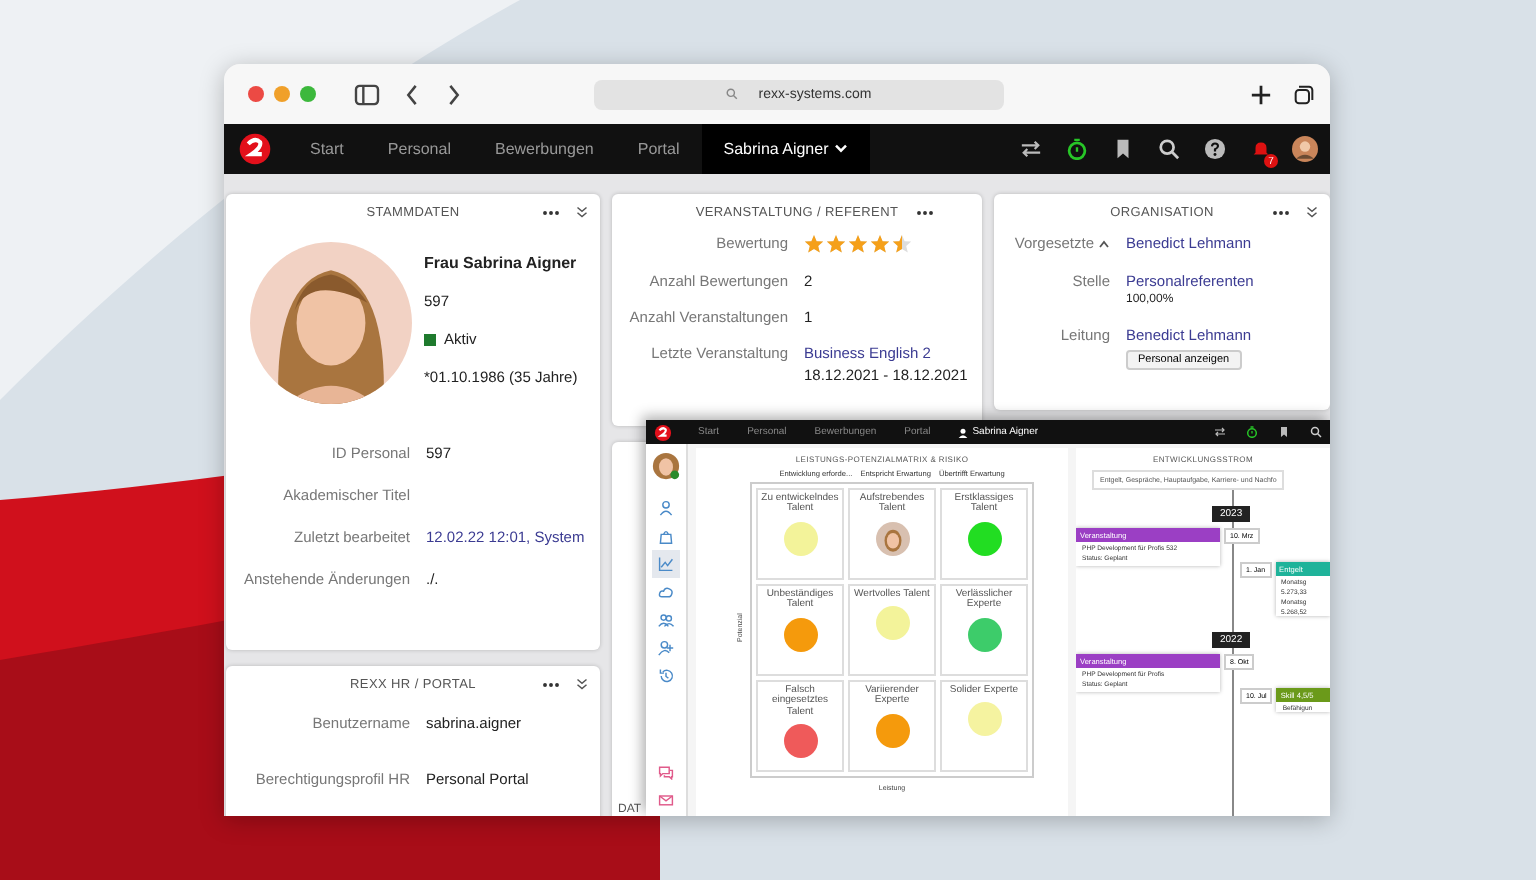  Describe the element at coordinates (367, 94) in the screenshot. I see `sidebar-icon` at that location.